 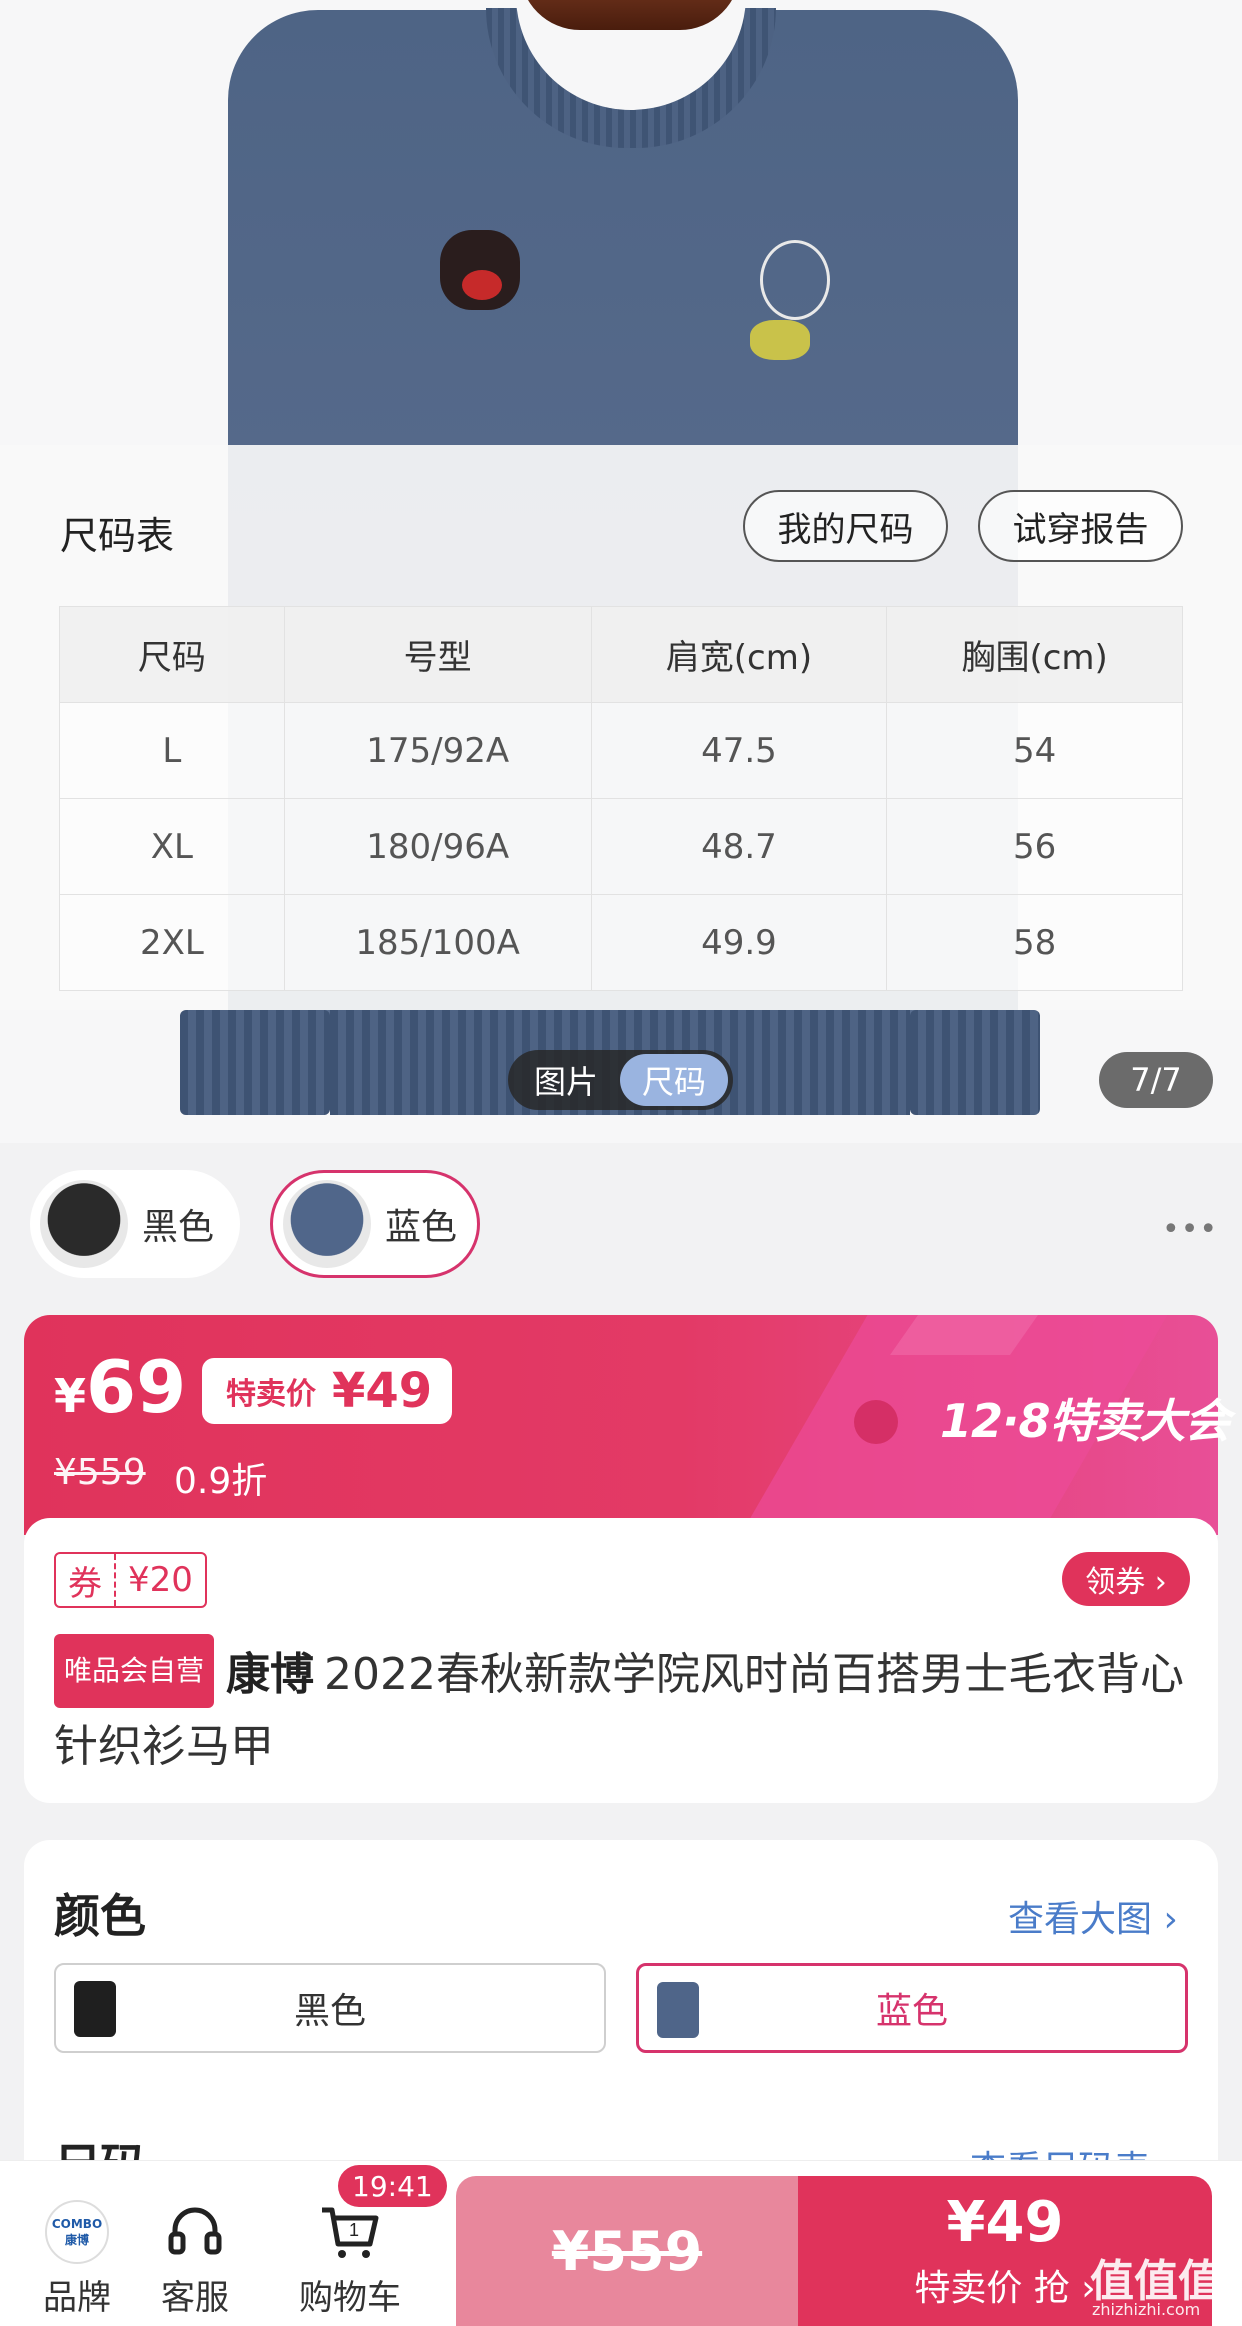 I want to click on cart-count: 1, so click(x=354, y=2230).